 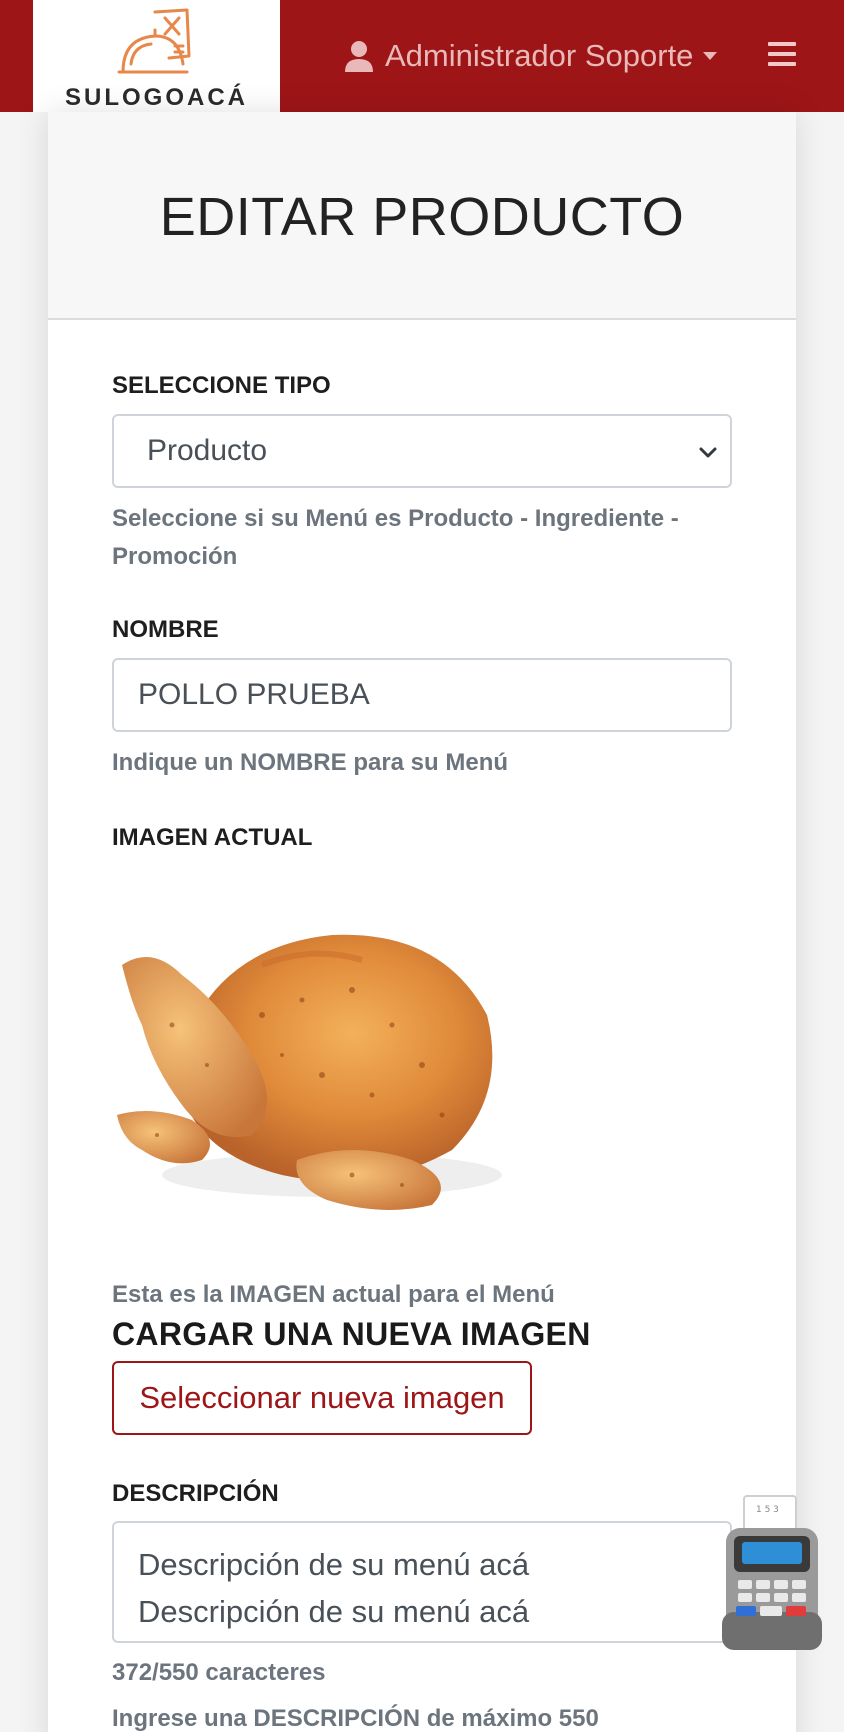 What do you see at coordinates (422, 695) in the screenshot?
I see `nombre-input: POLLO PRUEBA` at bounding box center [422, 695].